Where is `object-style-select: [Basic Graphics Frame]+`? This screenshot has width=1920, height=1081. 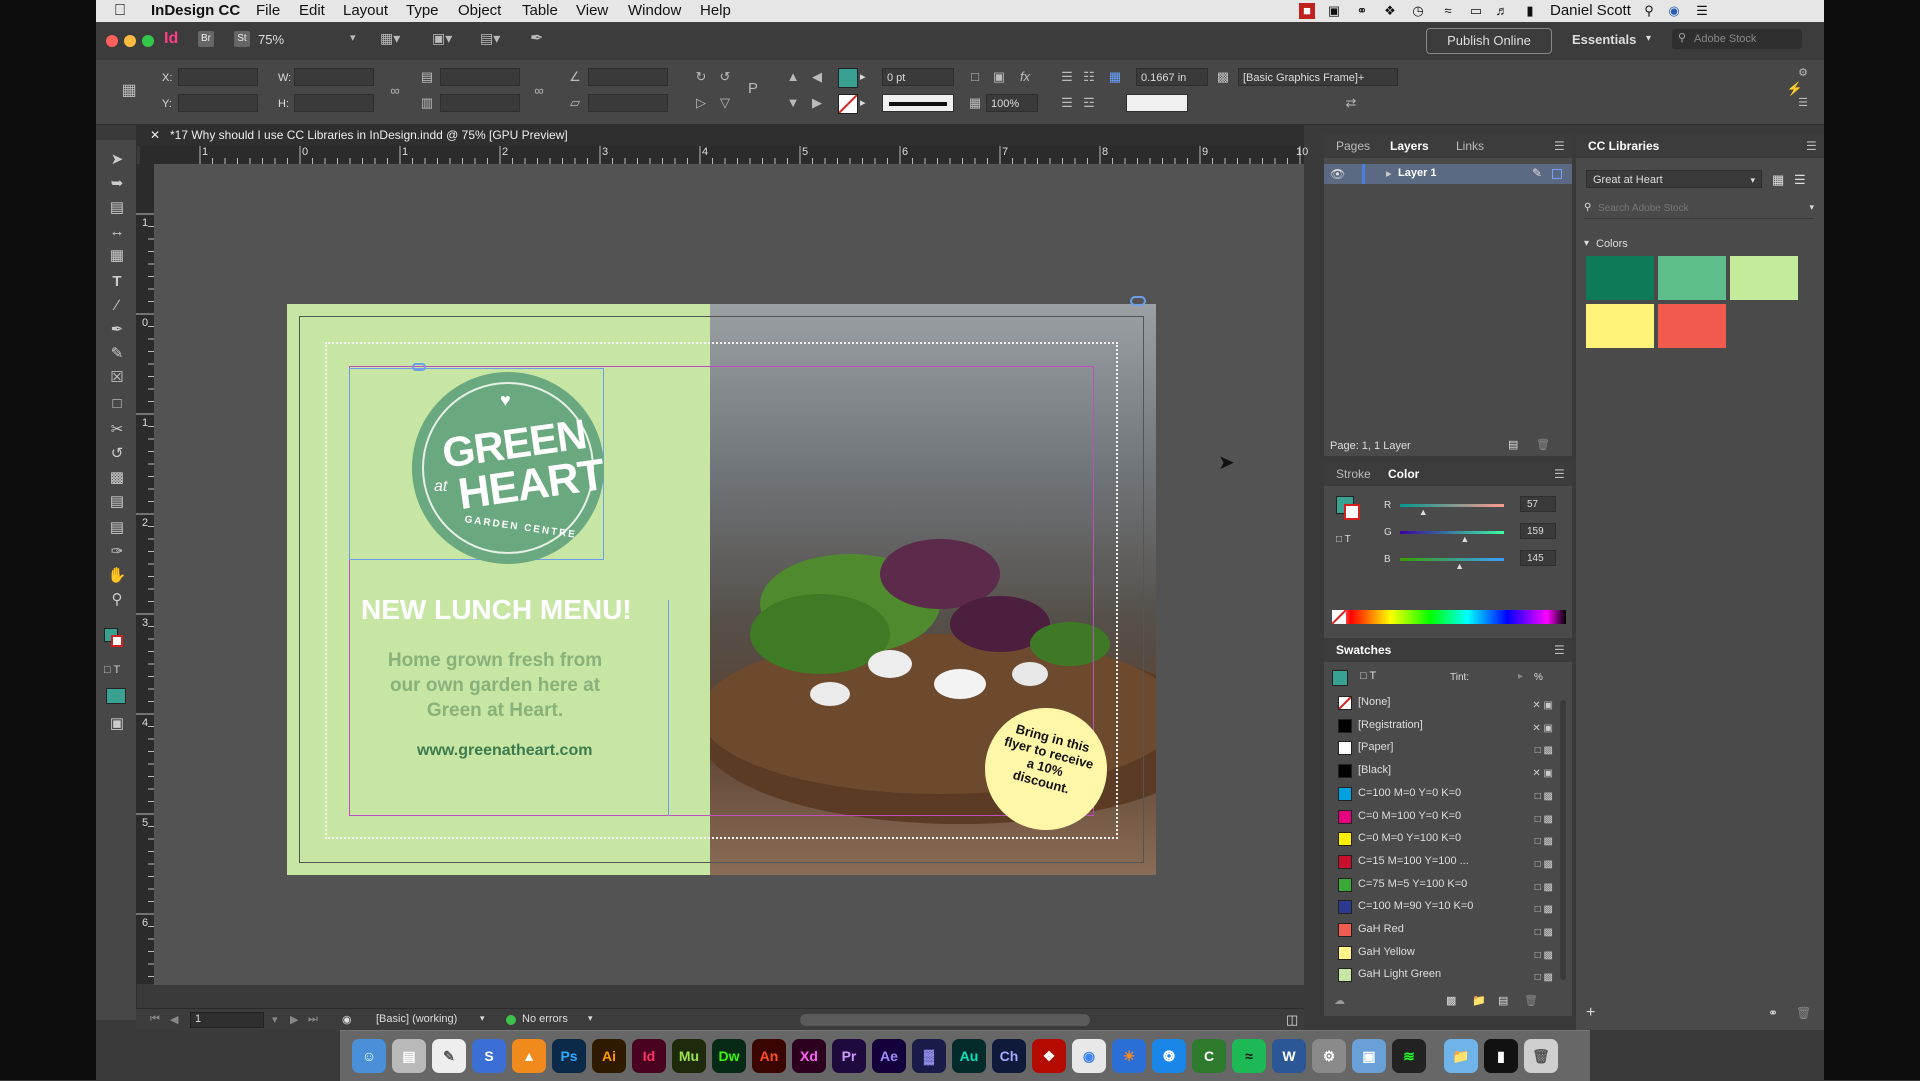
object-style-select: [Basic Graphics Frame]+ is located at coordinates (1318, 77).